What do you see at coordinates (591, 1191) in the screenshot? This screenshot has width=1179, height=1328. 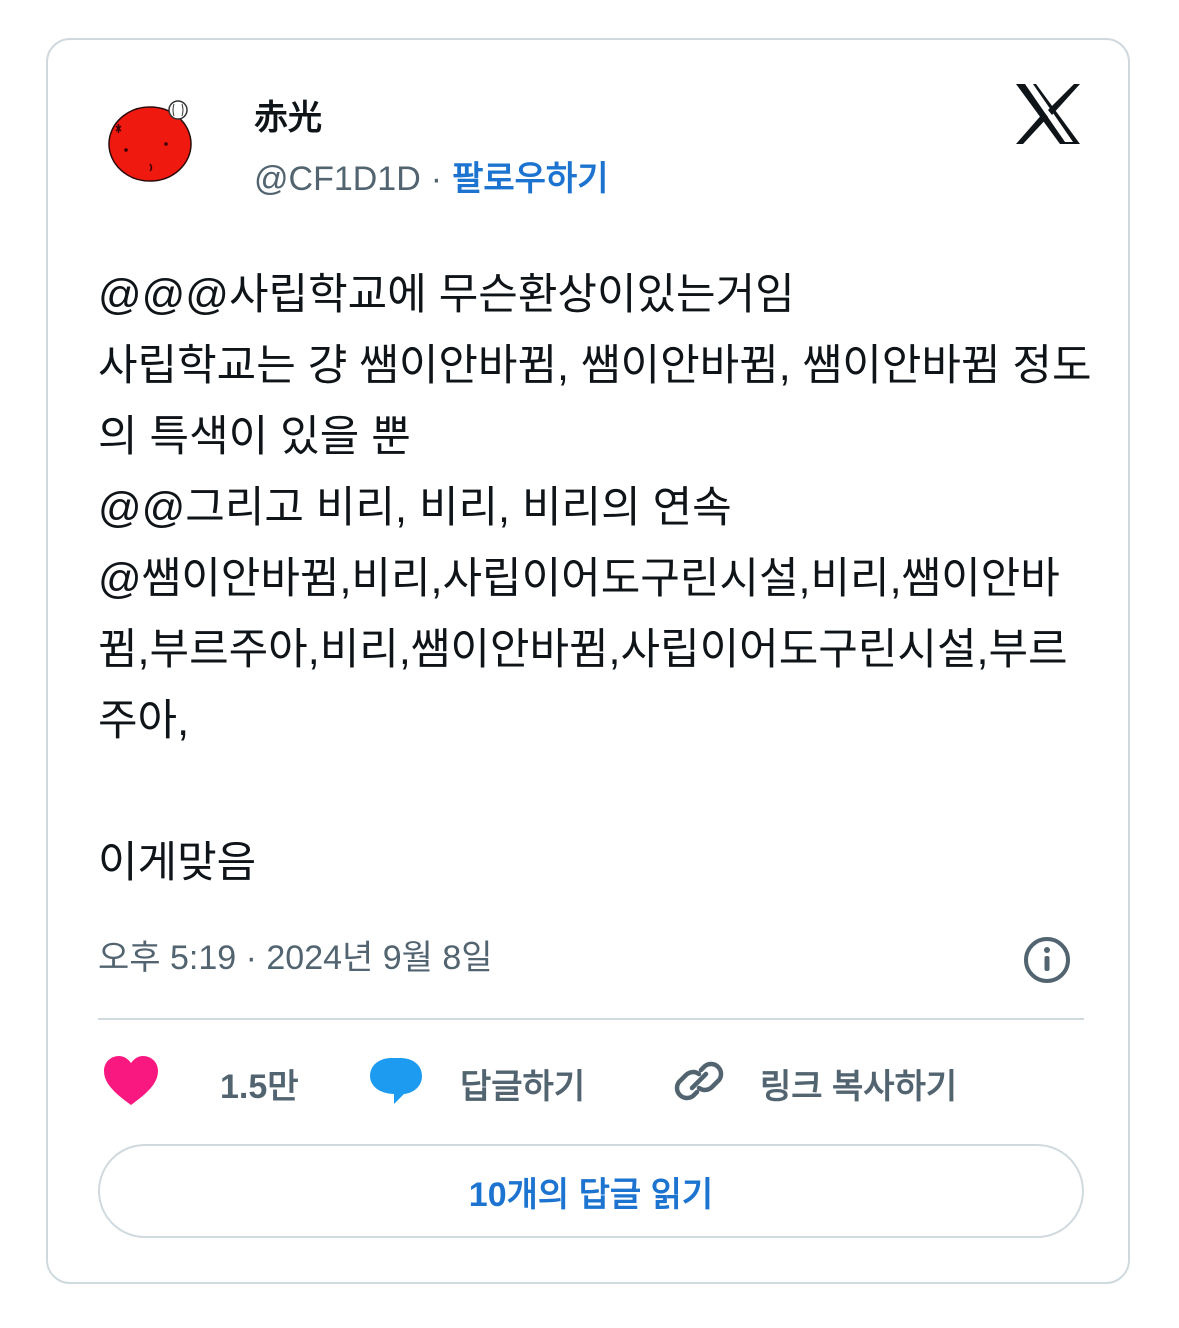 I see `read-replies-button: 10개의 답글 읽기` at bounding box center [591, 1191].